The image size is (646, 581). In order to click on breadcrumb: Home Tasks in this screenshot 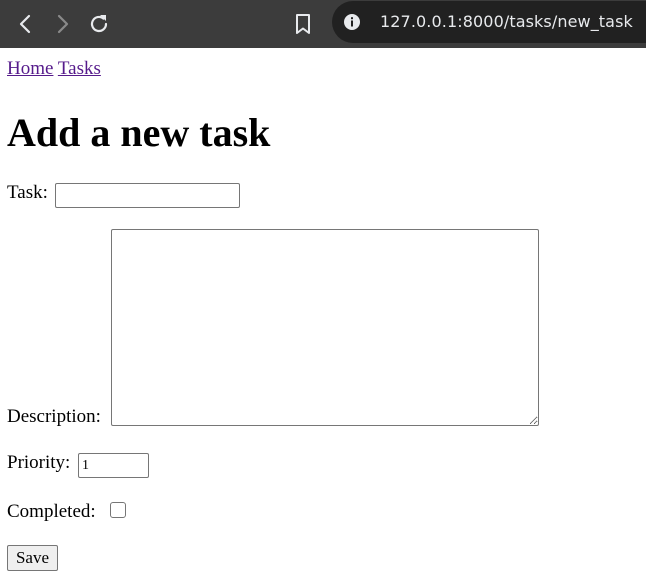, I will do `click(54, 69)`.